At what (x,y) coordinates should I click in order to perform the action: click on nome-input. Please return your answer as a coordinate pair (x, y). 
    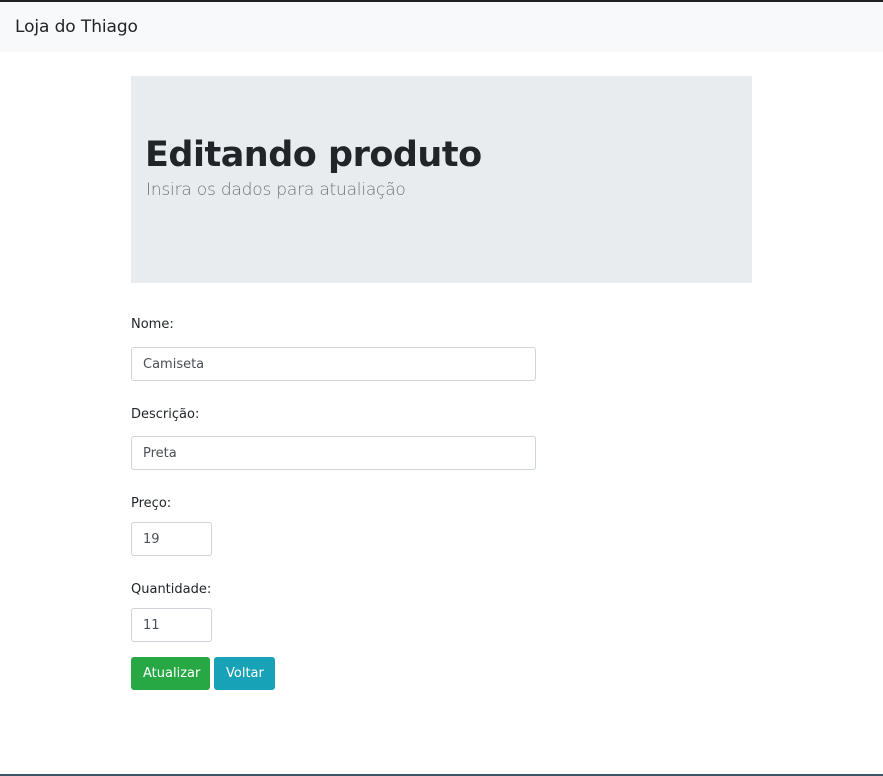
    Looking at the image, I should click on (333, 364).